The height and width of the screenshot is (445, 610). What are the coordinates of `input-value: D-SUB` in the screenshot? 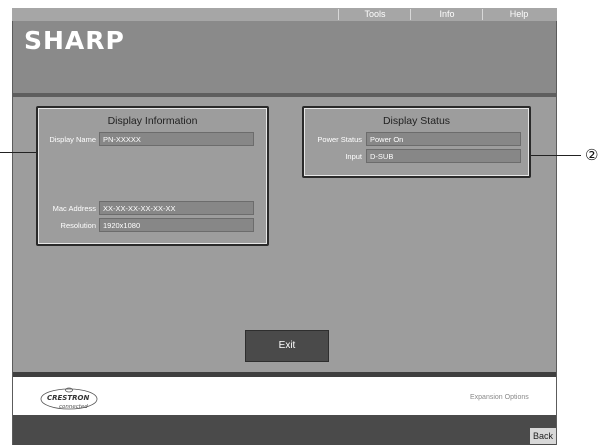 It's located at (443, 156).